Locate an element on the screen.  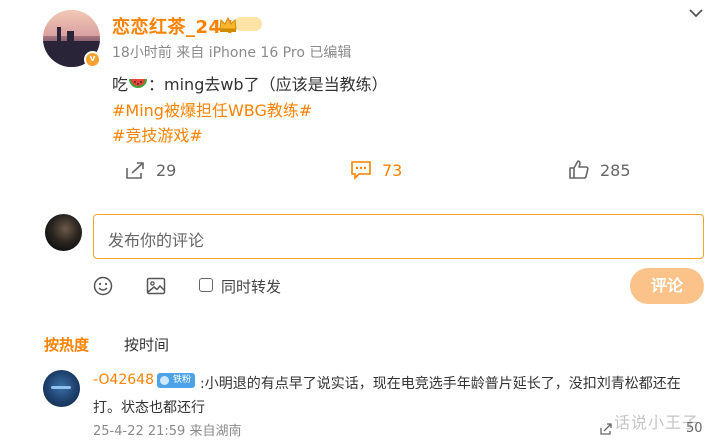
like-button: 285 is located at coordinates (599, 170).